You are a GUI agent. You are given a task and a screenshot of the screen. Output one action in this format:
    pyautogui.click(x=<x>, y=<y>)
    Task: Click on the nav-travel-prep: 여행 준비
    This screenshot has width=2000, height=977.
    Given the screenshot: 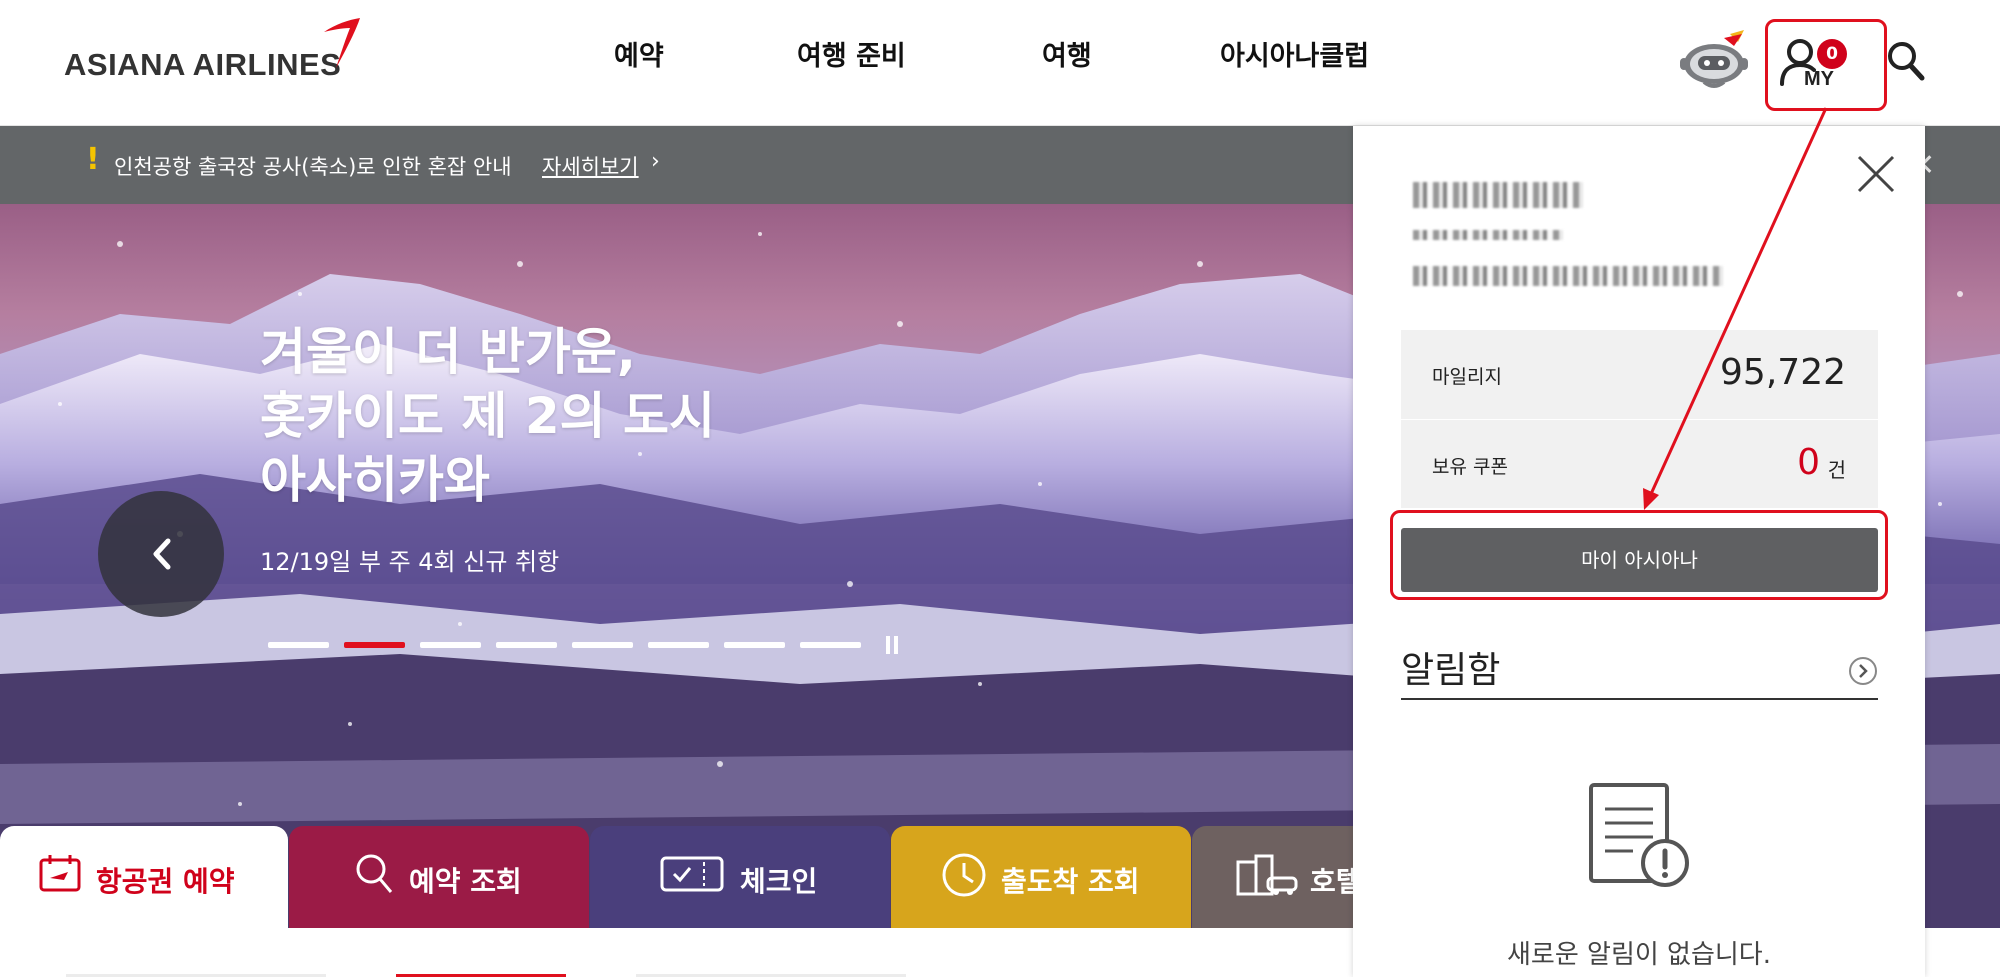 What is the action you would take?
    pyautogui.click(x=851, y=53)
    